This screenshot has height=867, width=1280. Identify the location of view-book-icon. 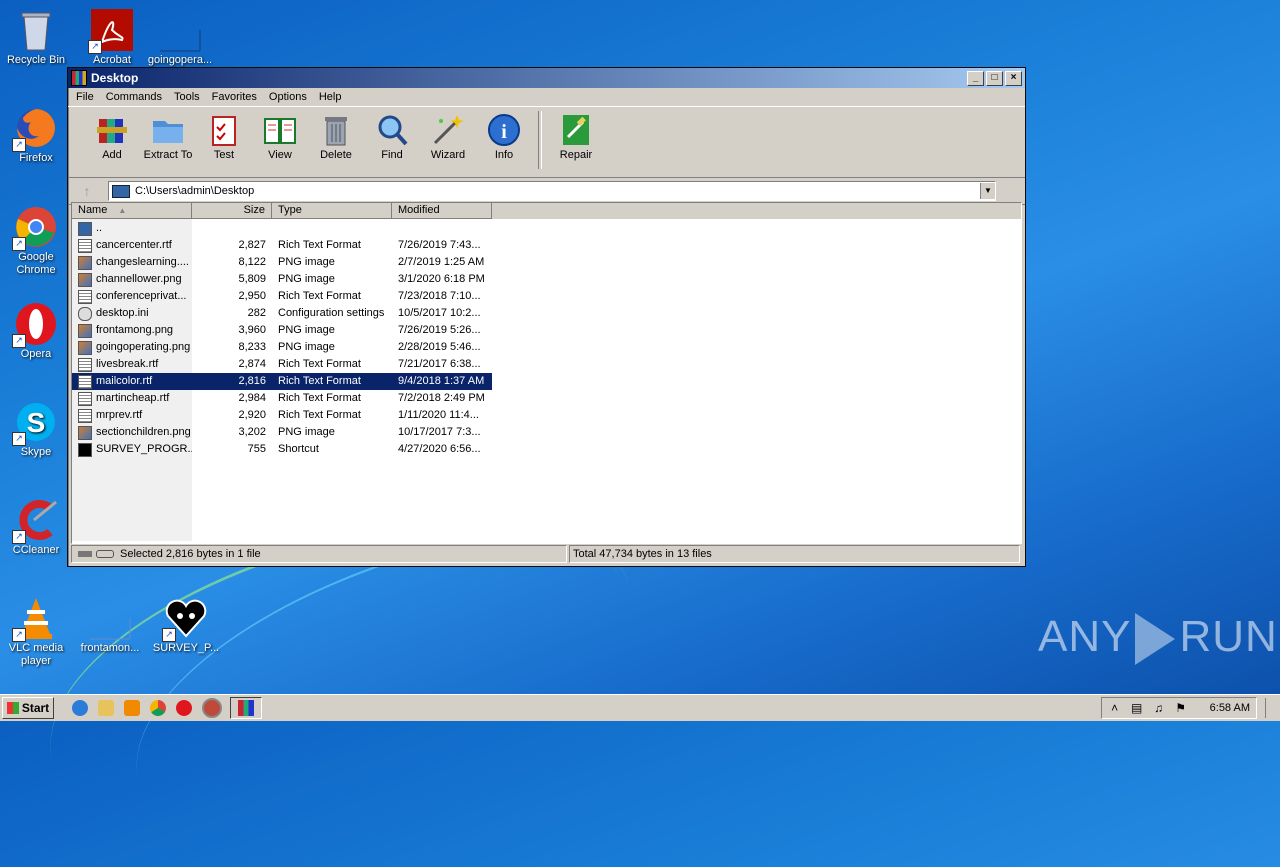
(280, 130).